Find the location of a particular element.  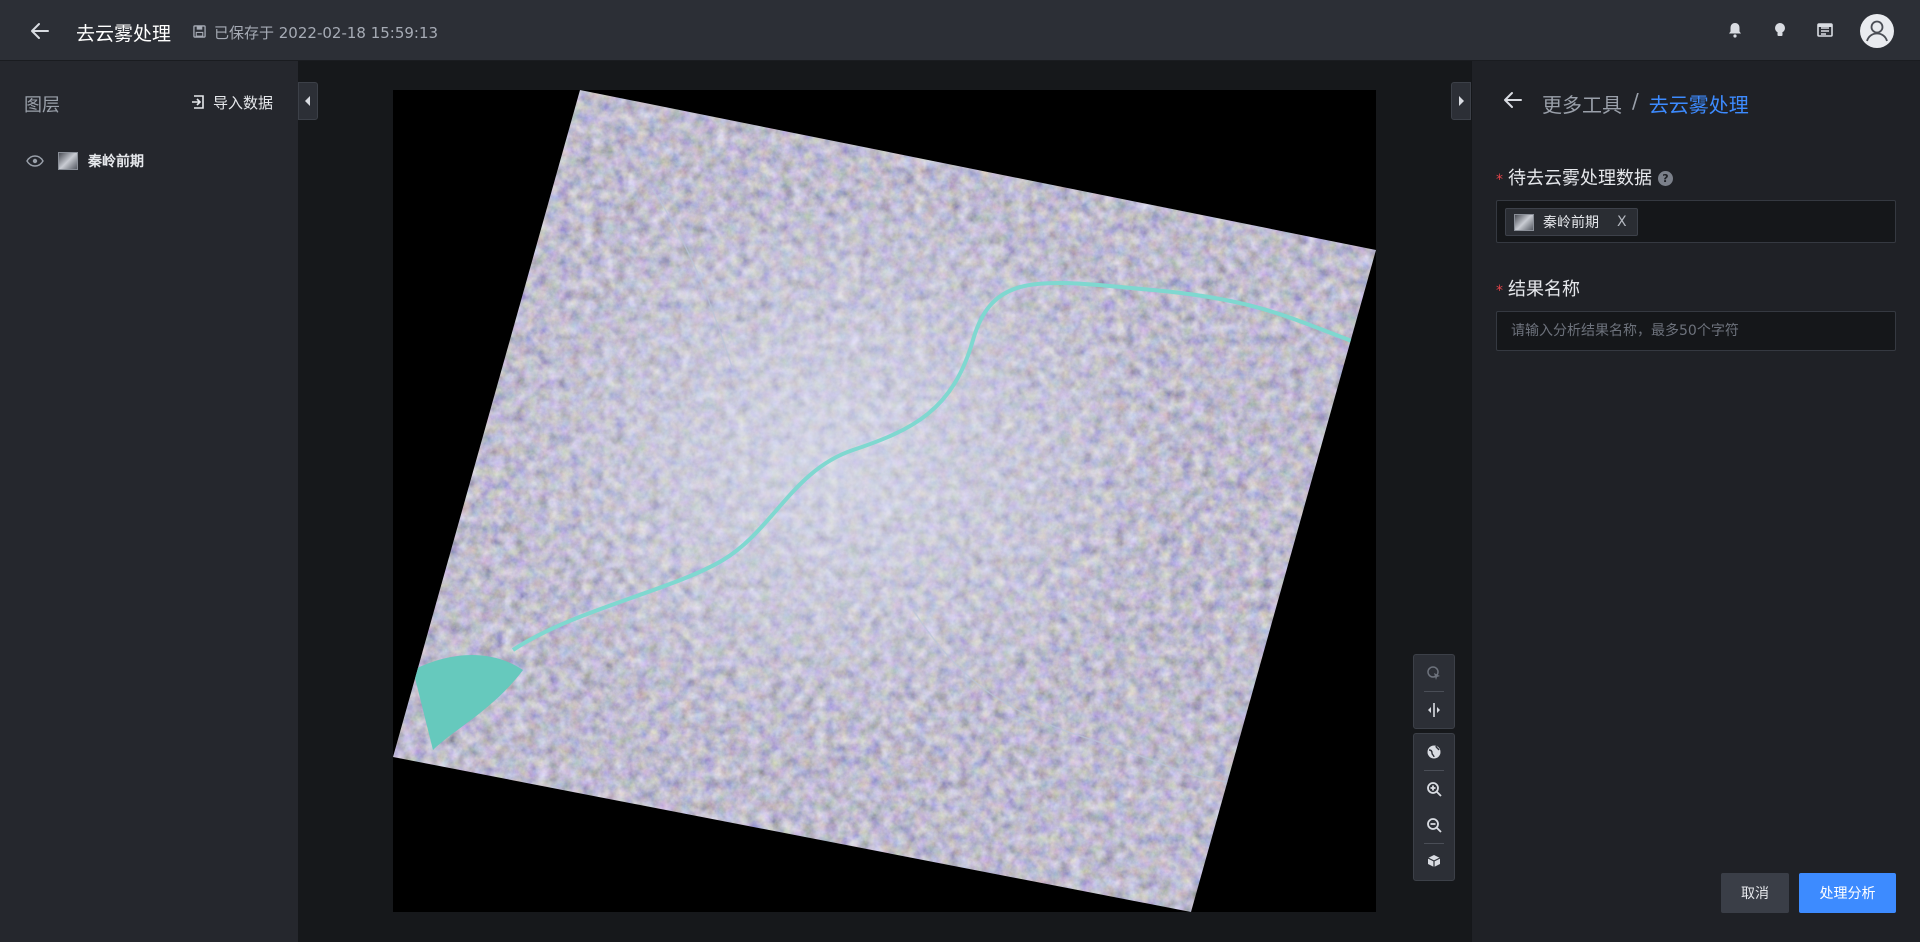

import-data-label: 导入数据 is located at coordinates (243, 102).